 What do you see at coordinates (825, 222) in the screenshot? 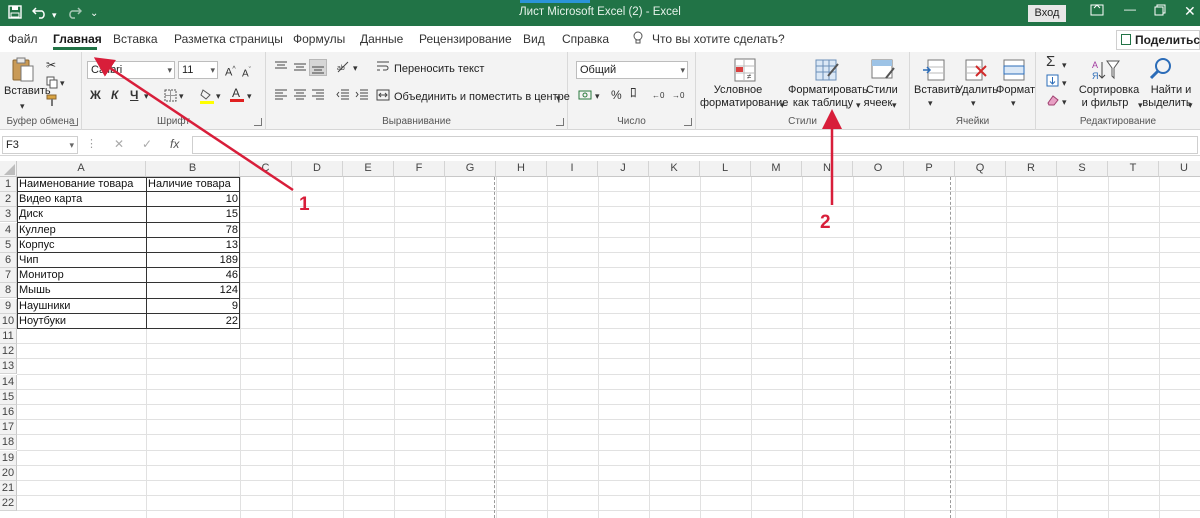
I see `annotation-2: 2` at bounding box center [825, 222].